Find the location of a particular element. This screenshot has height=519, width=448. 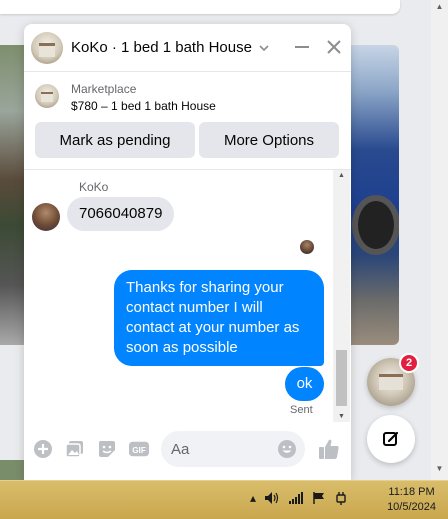

page-scroll-down-icon: ▼ is located at coordinates (439, 469).